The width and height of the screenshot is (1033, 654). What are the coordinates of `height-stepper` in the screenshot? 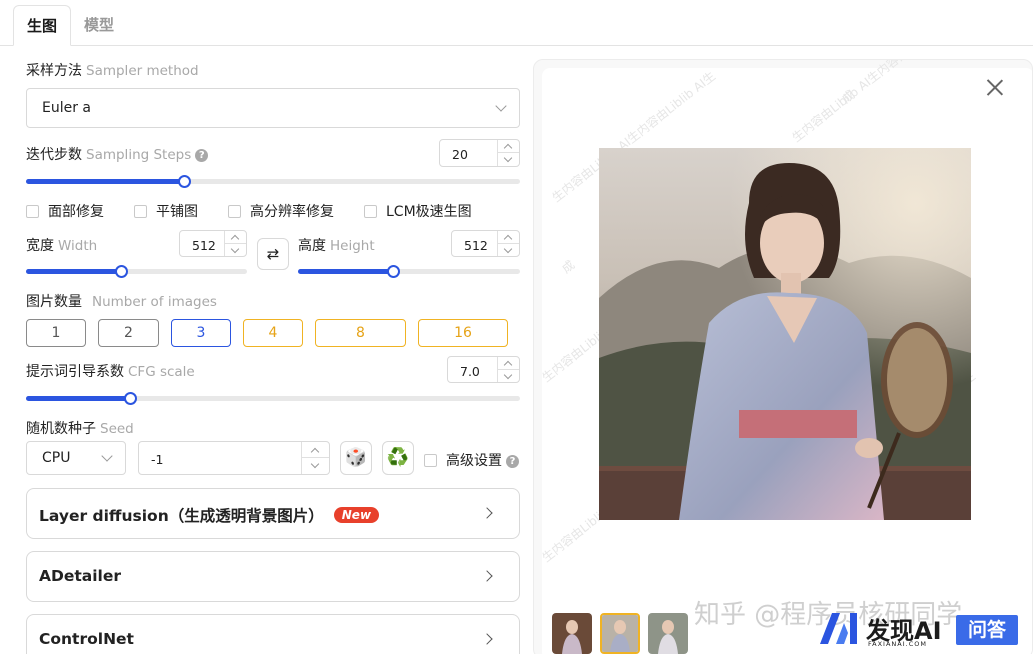 It's located at (508, 243).